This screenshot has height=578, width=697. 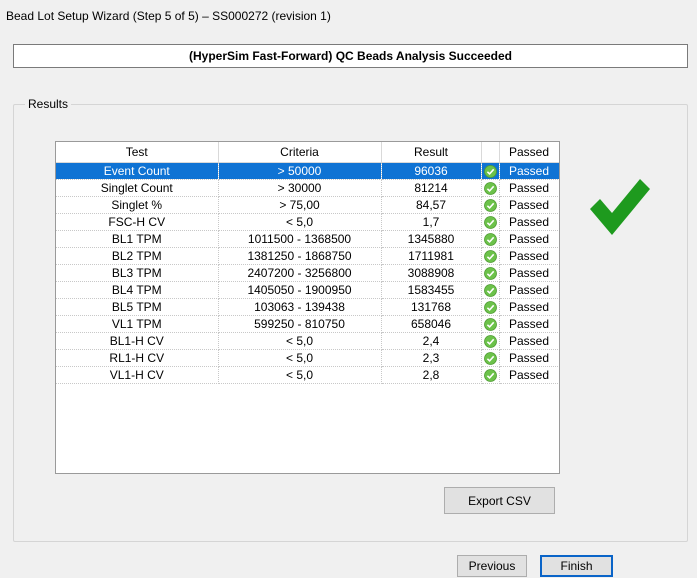 What do you see at coordinates (431, 358) in the screenshot?
I see `cell-result: 2,3` at bounding box center [431, 358].